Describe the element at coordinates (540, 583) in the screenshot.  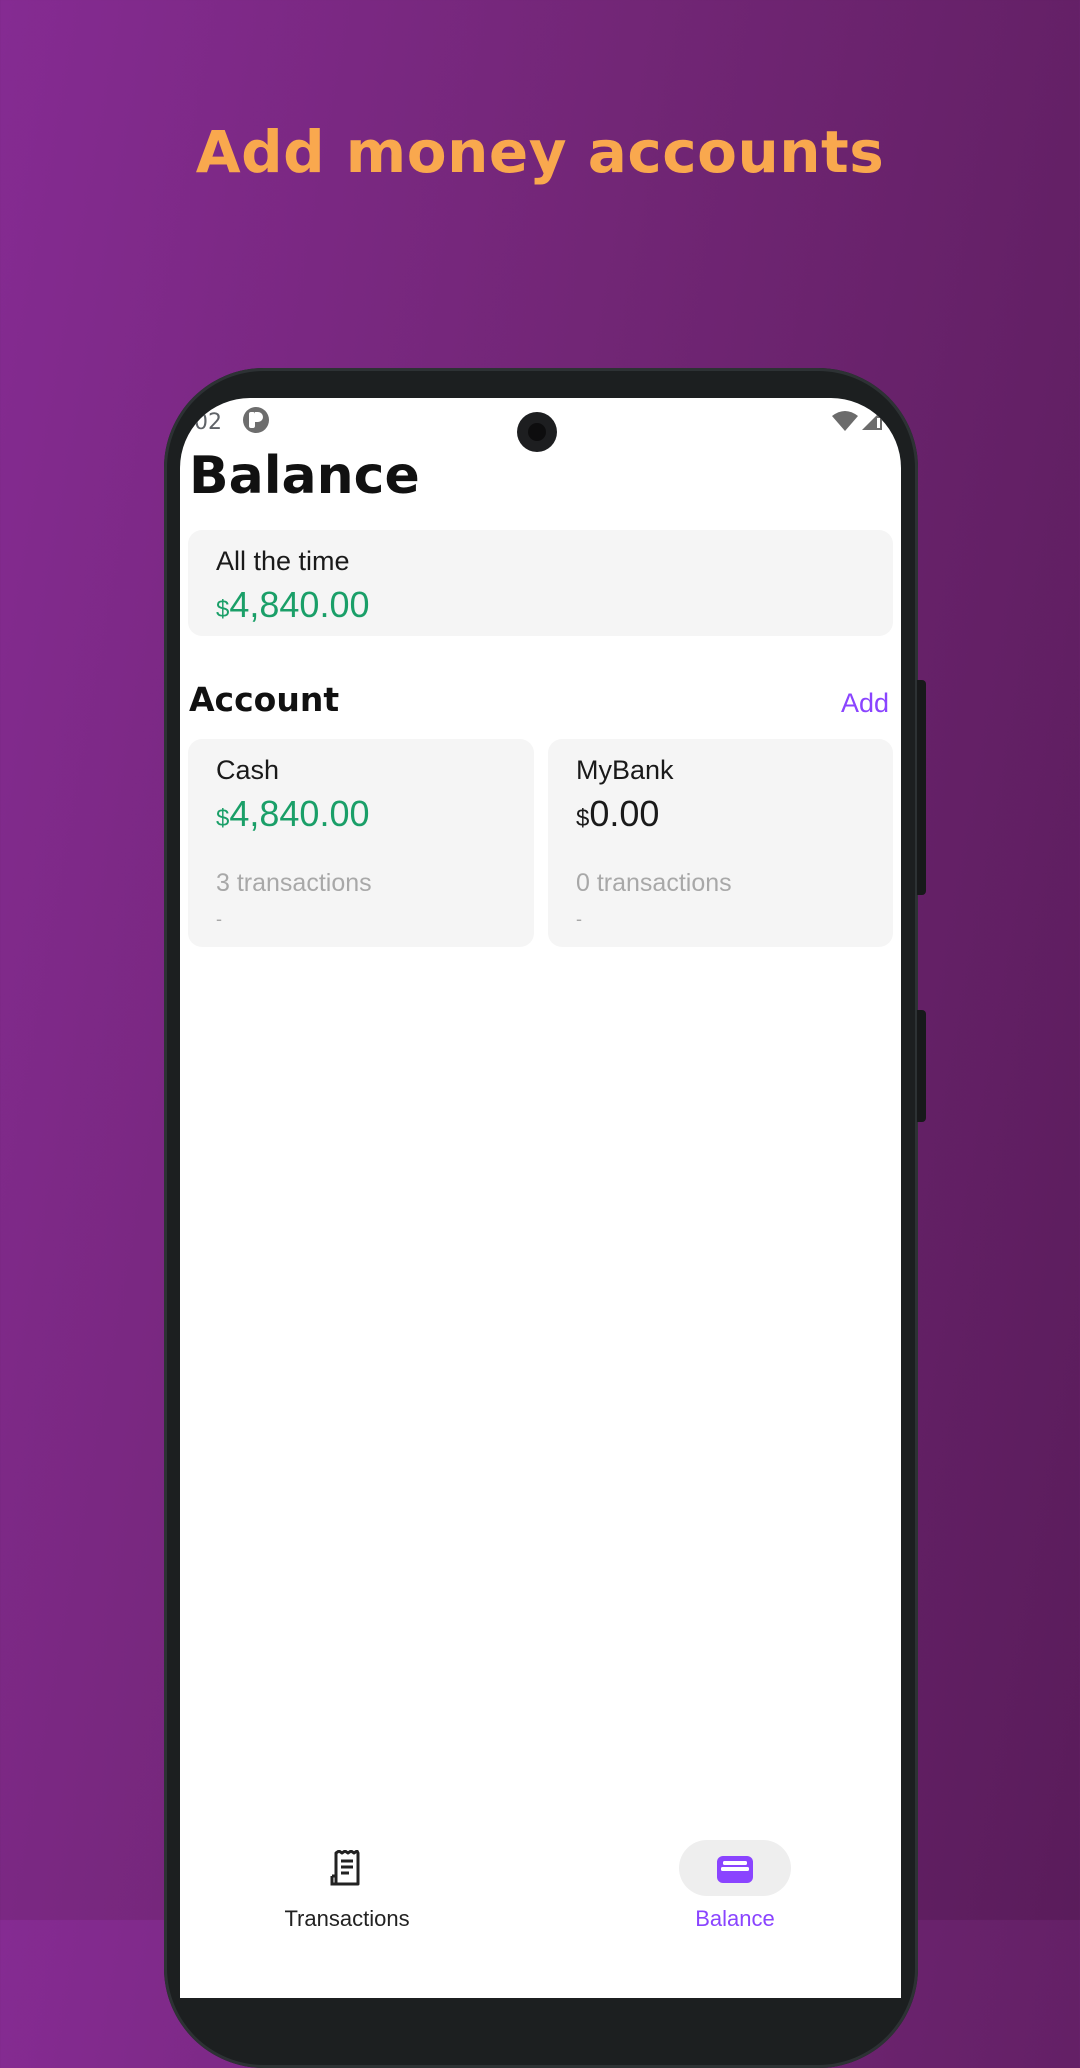
I see `summary-card: All the time $4,840.00` at that location.